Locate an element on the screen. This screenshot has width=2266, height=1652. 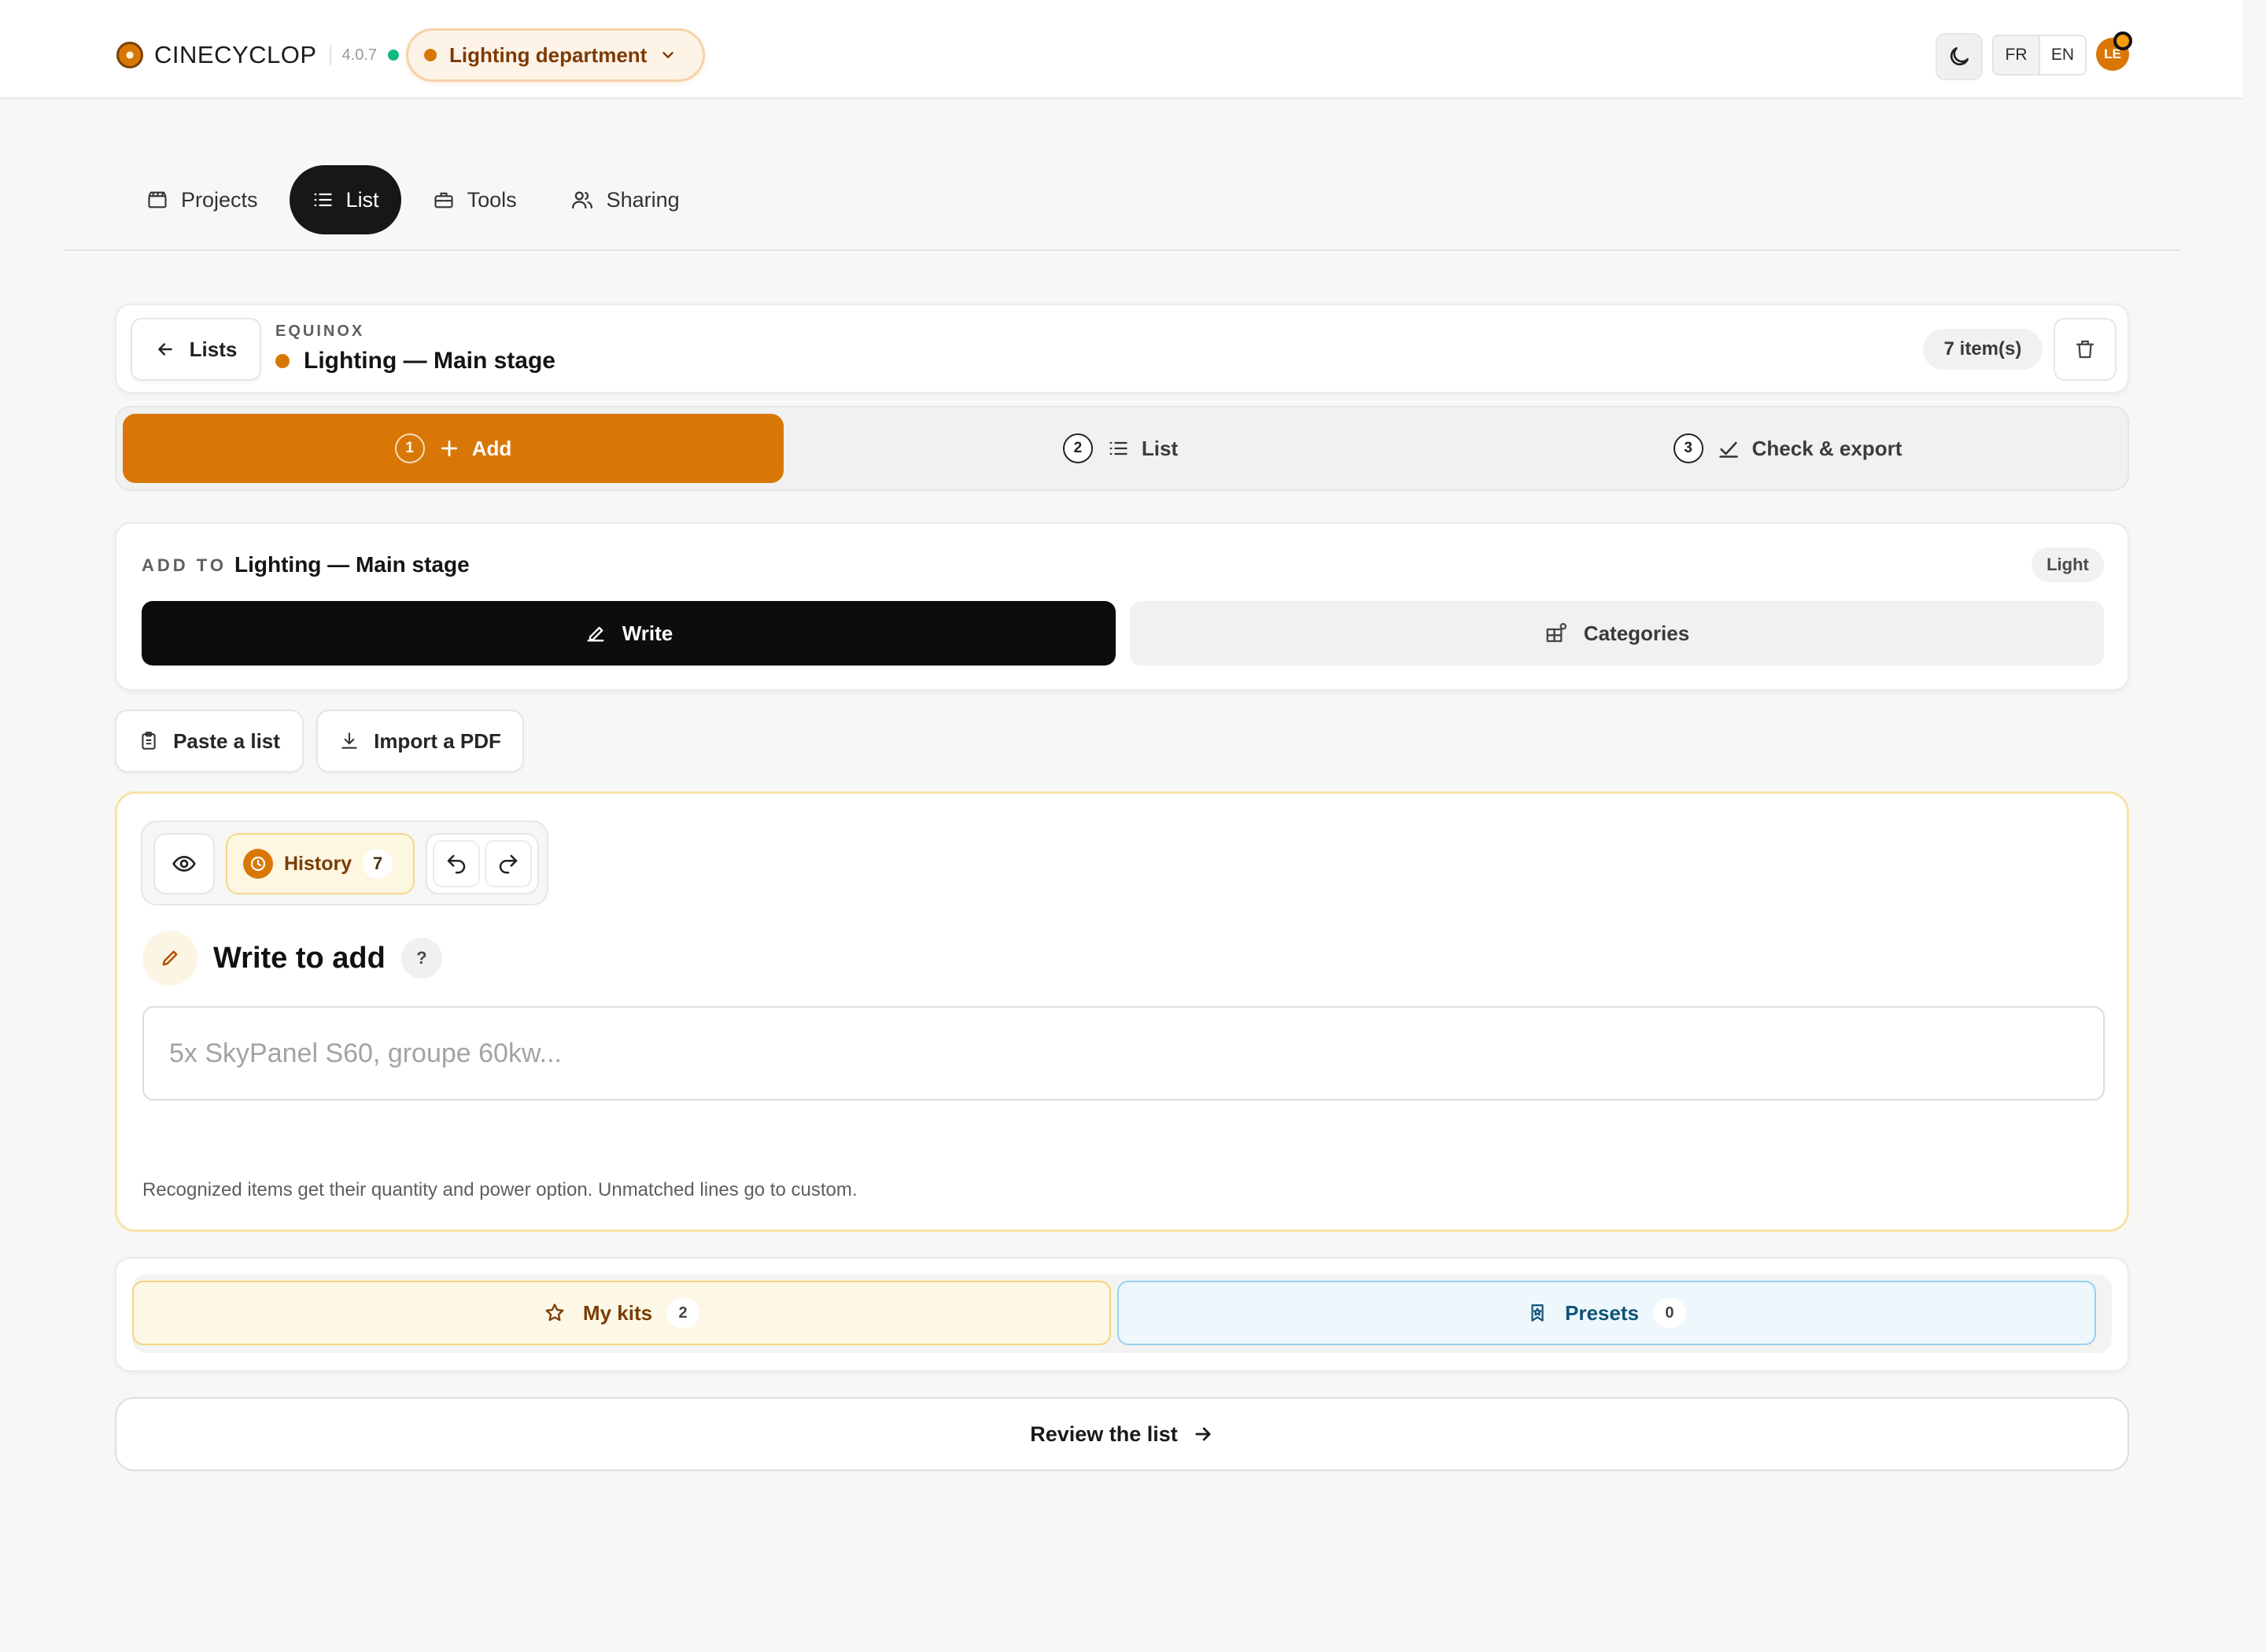
history-button: History 7 is located at coordinates (320, 863).